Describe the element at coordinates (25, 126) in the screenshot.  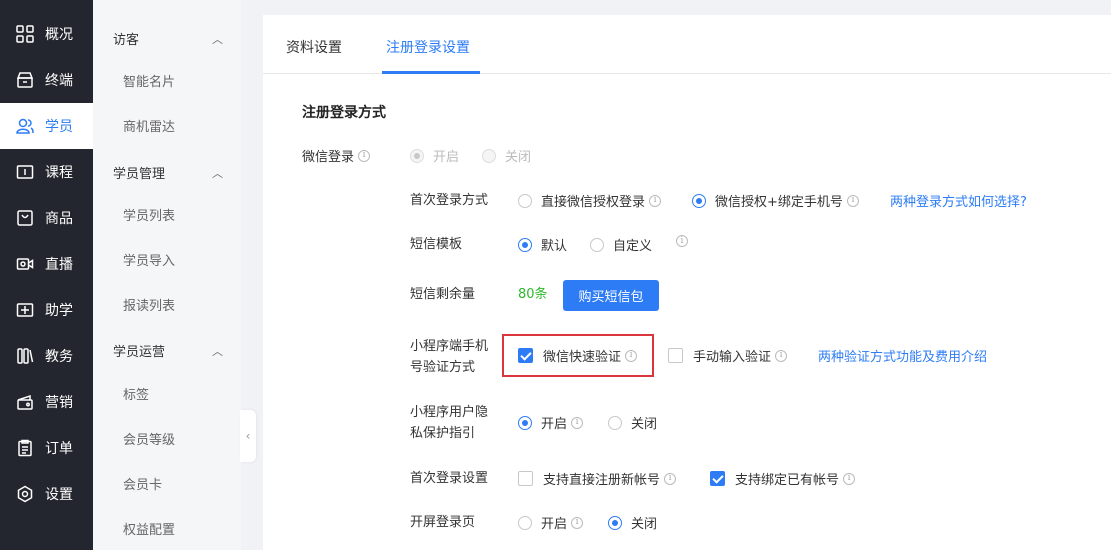
I see `students-icon` at that location.